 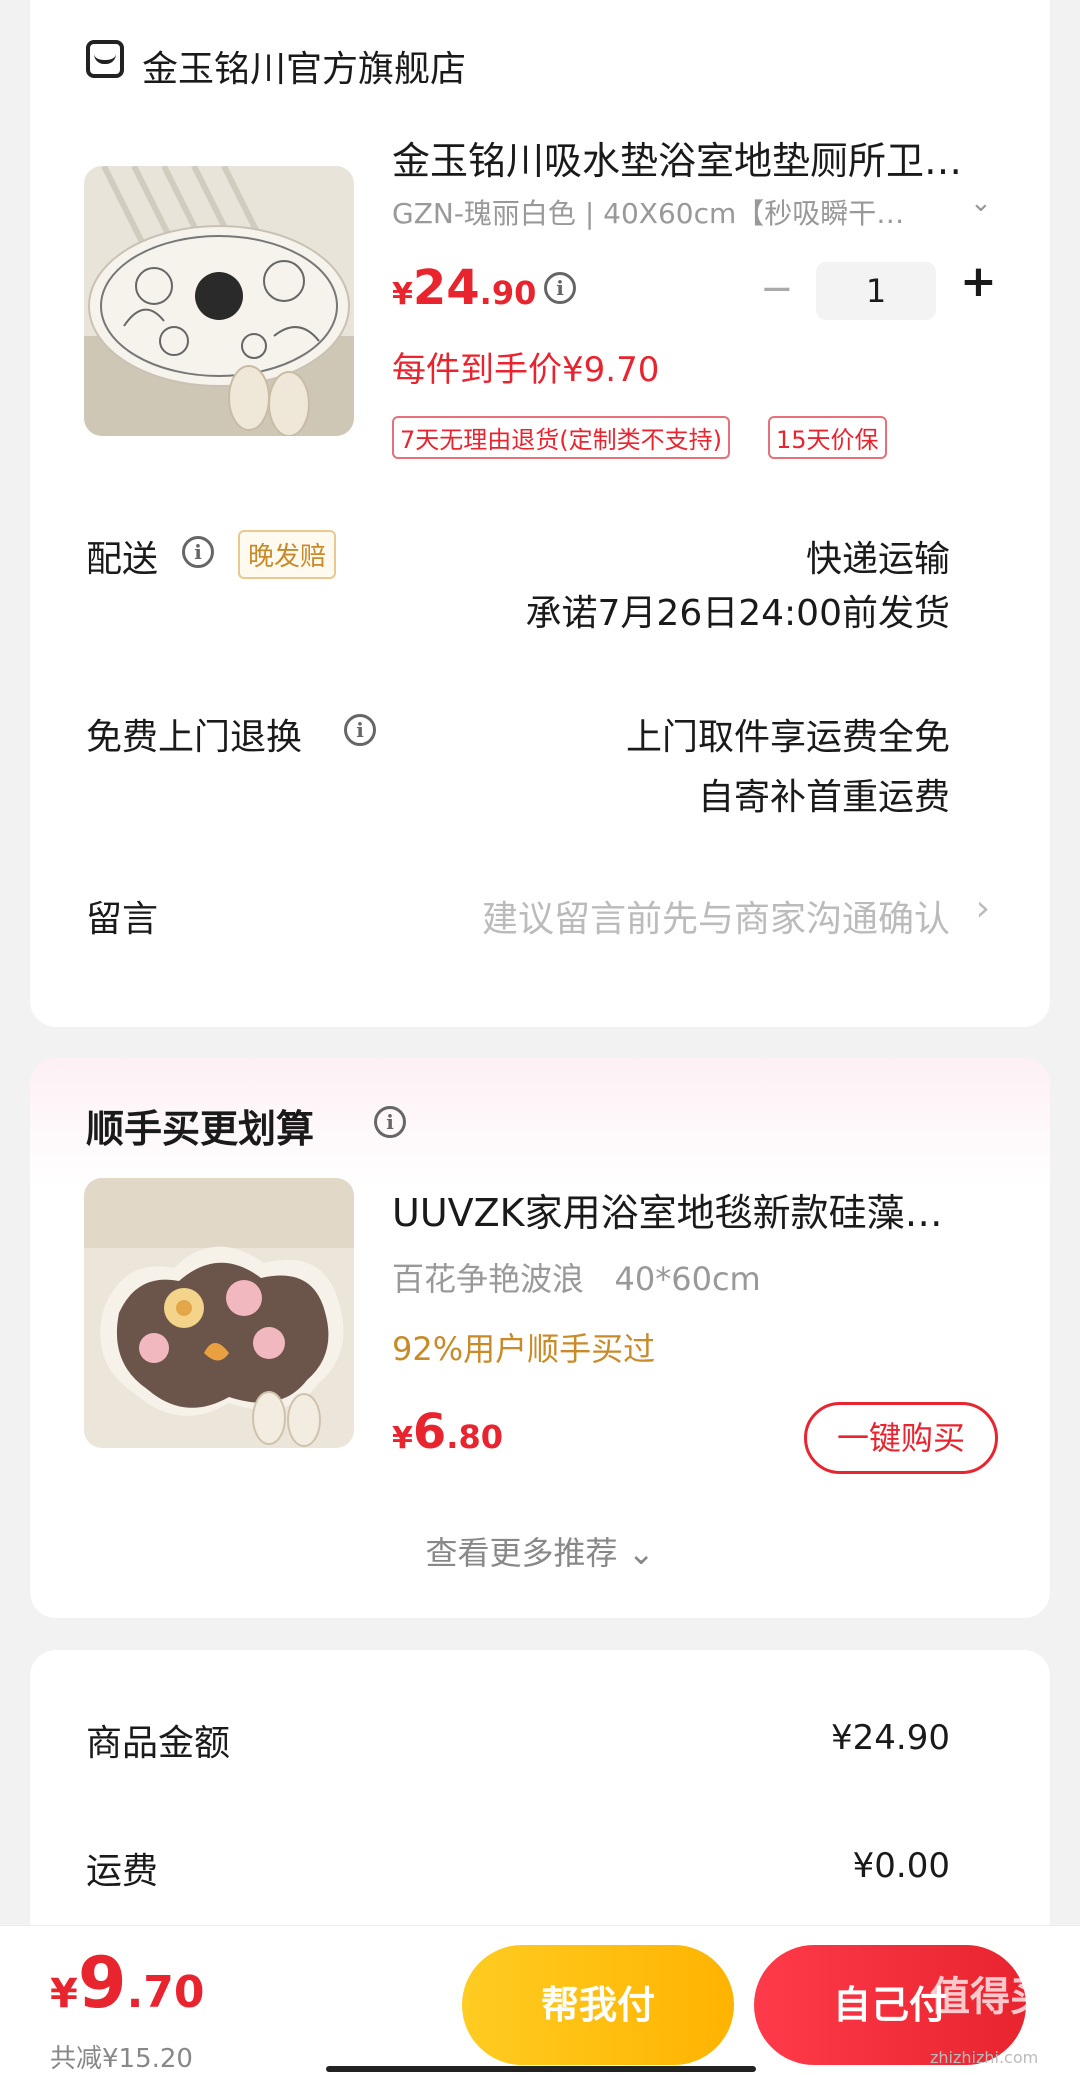 What do you see at coordinates (984, 2057) in the screenshot?
I see `watermark-url: zhizhizhi.com` at bounding box center [984, 2057].